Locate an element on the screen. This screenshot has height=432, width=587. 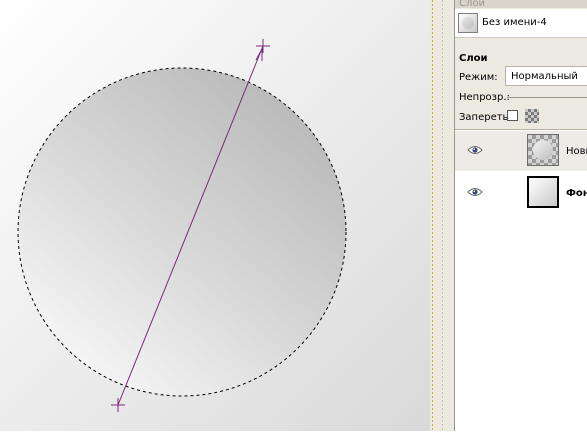
mode-dropdown: Нормальный is located at coordinates (546, 76).